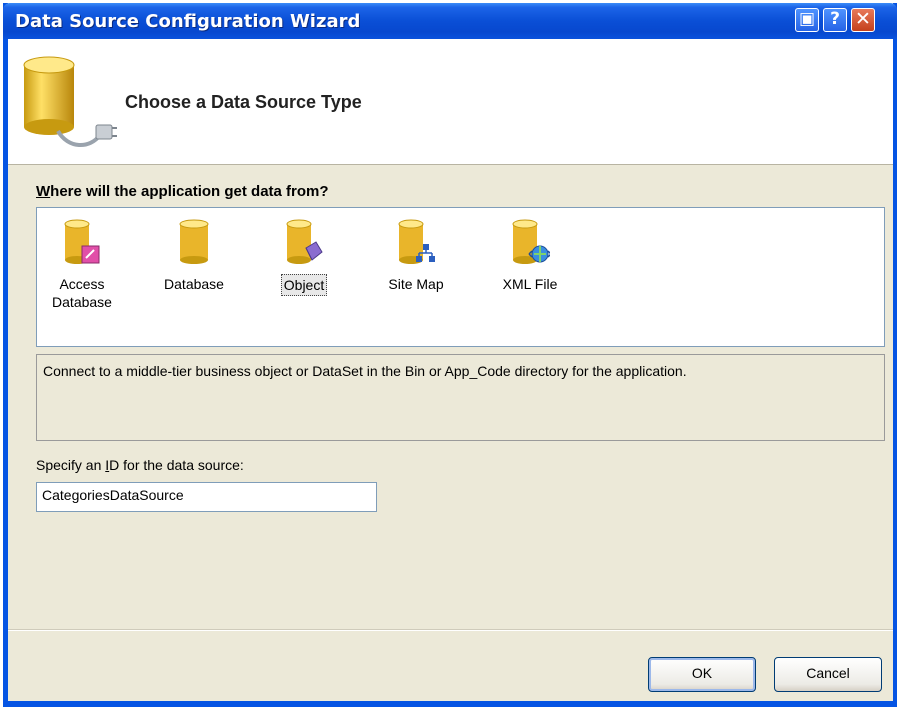 The height and width of the screenshot is (707, 898). What do you see at coordinates (71, 465) in the screenshot?
I see `id-label-before: Specify an` at bounding box center [71, 465].